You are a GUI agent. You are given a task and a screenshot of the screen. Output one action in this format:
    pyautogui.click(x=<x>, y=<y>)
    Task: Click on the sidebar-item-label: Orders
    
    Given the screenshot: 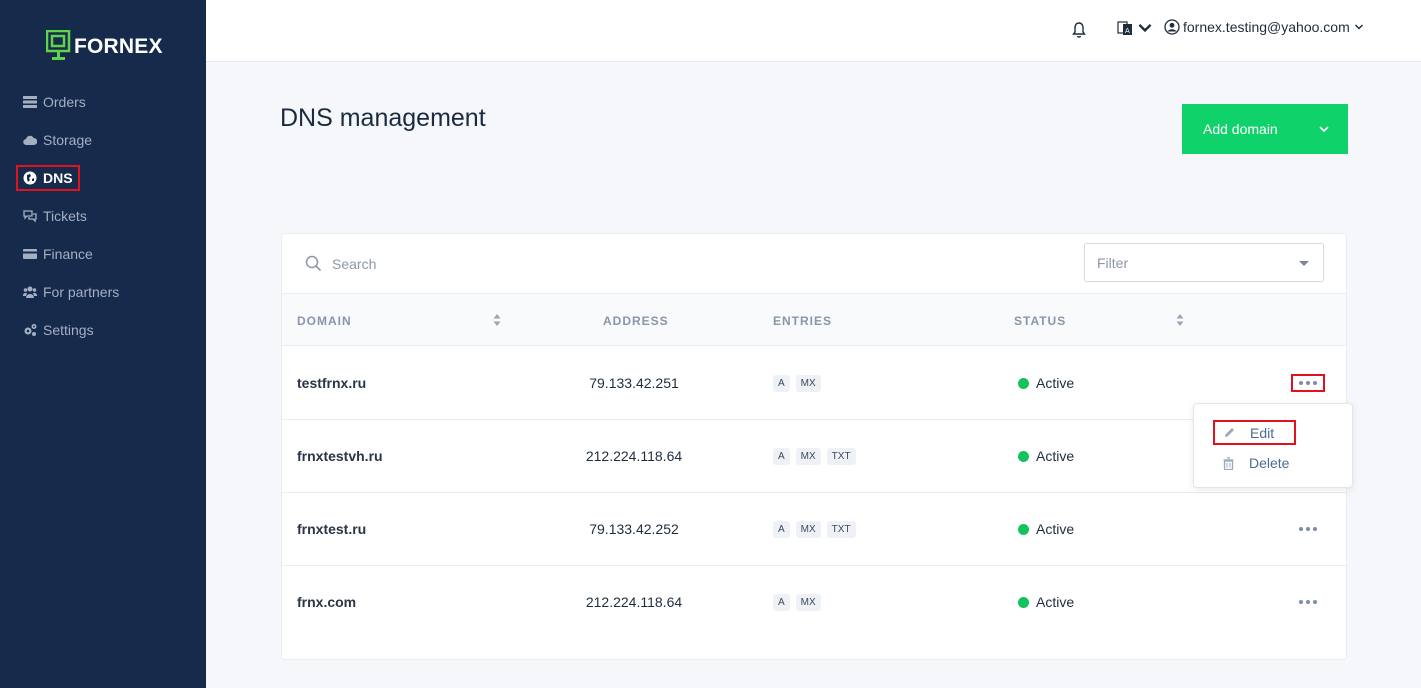 What is the action you would take?
    pyautogui.click(x=64, y=102)
    